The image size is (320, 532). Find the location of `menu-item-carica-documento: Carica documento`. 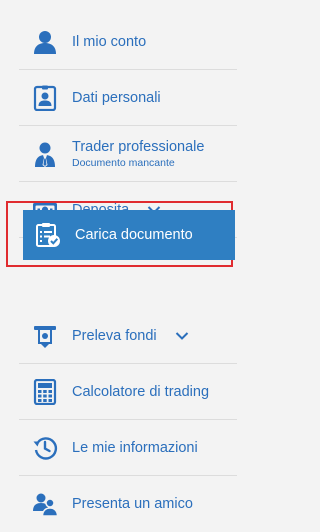

menu-item-carica-documento: Carica documento is located at coordinates (129, 235).